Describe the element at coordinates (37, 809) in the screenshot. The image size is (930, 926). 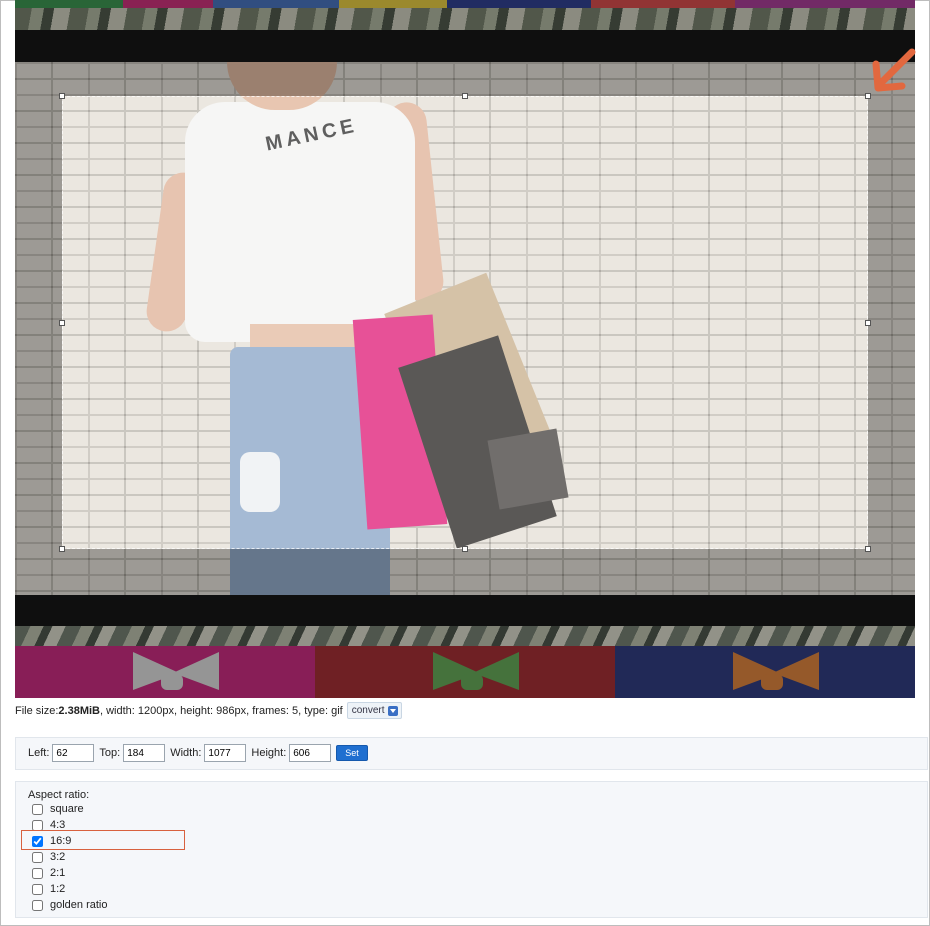
I see `aspect-checkbox-square` at that location.